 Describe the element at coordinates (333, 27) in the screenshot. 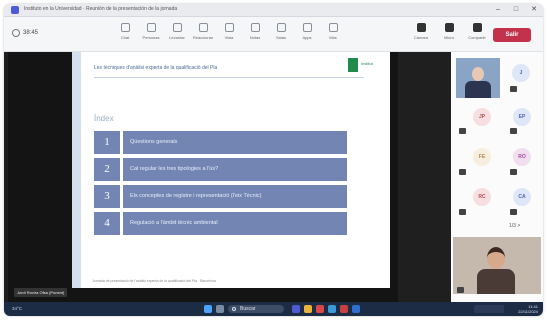

I see `more-icon` at that location.